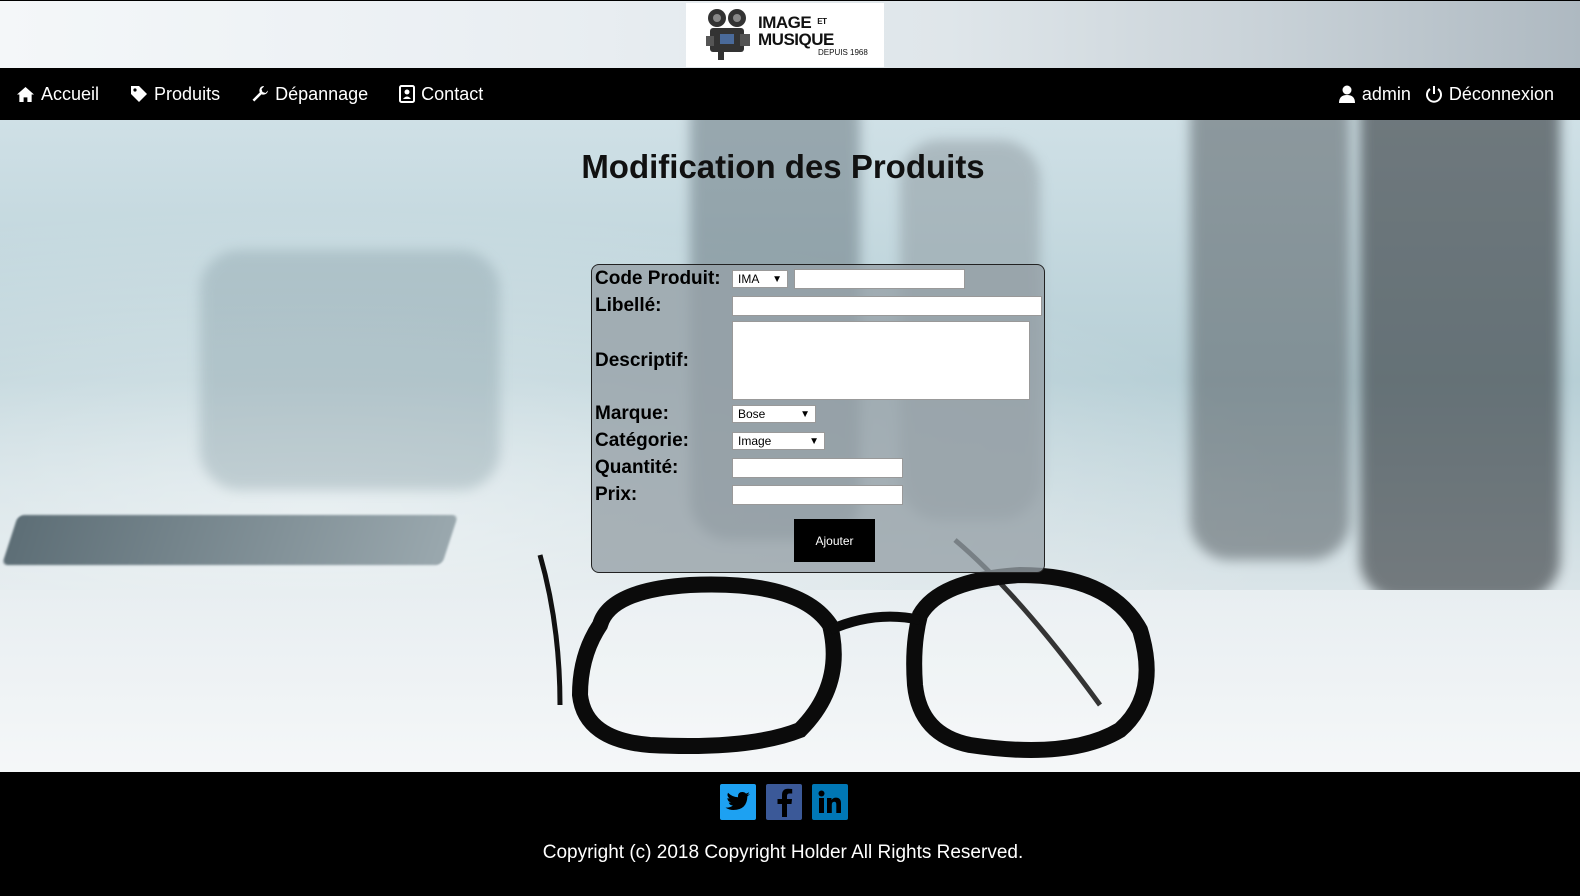  Describe the element at coordinates (230, 540) in the screenshot. I see `background-photo-tablet` at that location.